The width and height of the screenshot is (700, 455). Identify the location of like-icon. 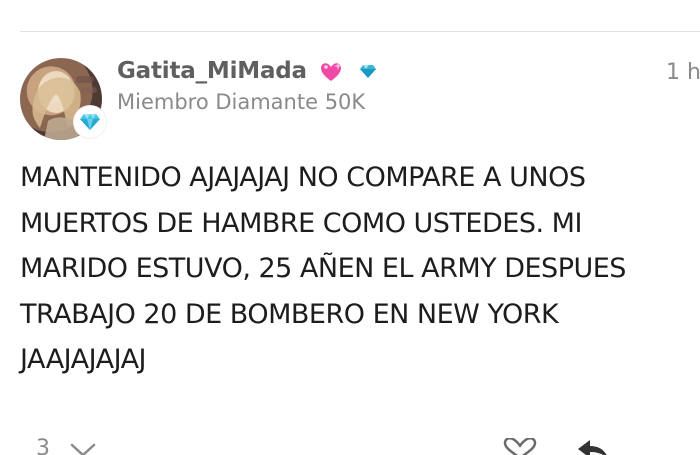
(520, 445).